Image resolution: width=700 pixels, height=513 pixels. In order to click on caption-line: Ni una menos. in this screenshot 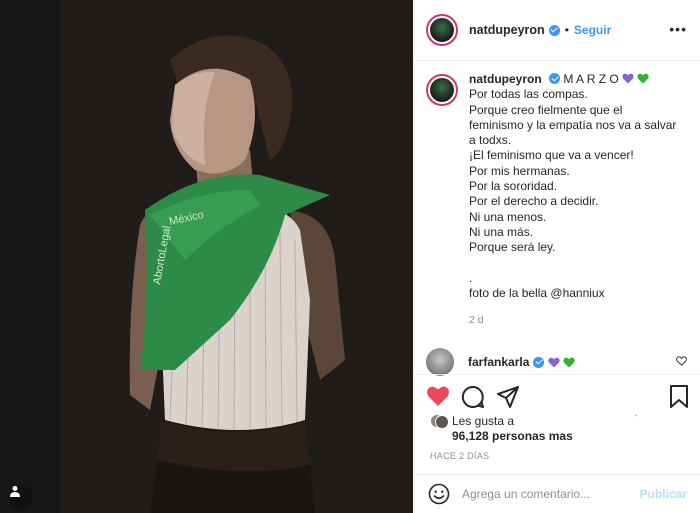, I will do `click(508, 216)`.